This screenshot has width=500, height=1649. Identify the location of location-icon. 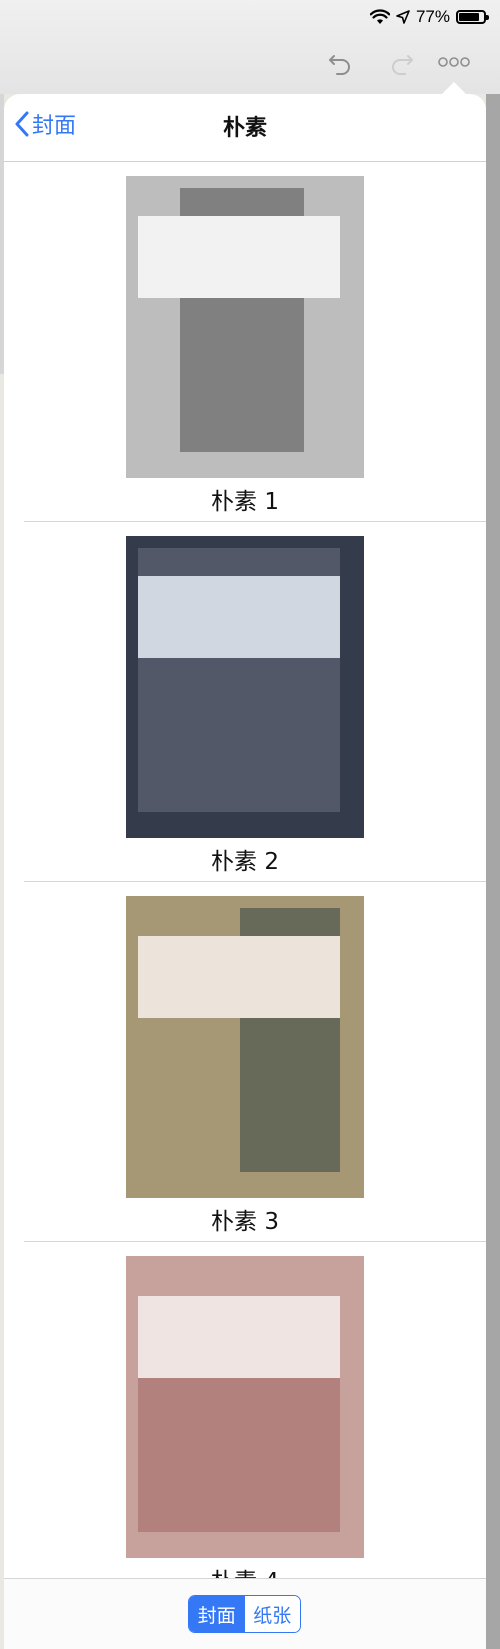
(403, 17).